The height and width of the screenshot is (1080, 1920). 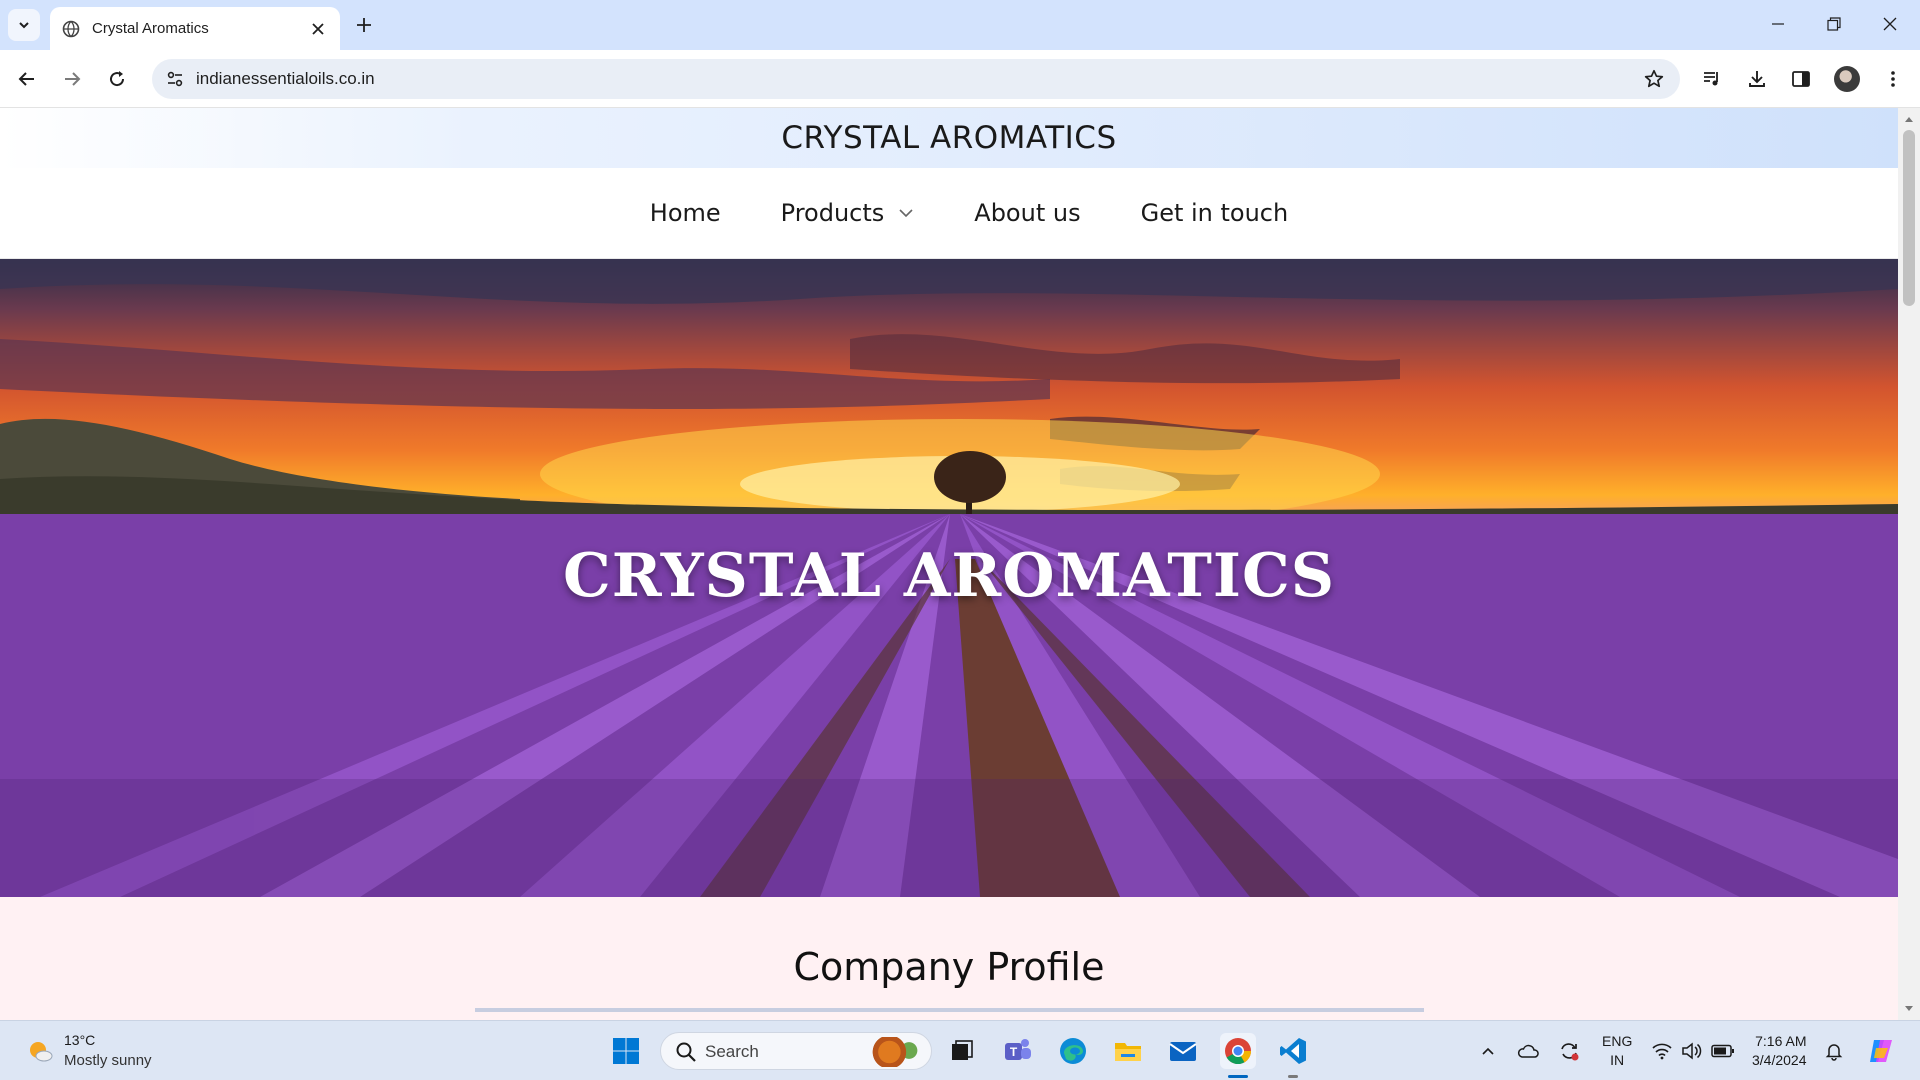 I want to click on weather-temperature: 13°C, so click(x=79, y=1040).